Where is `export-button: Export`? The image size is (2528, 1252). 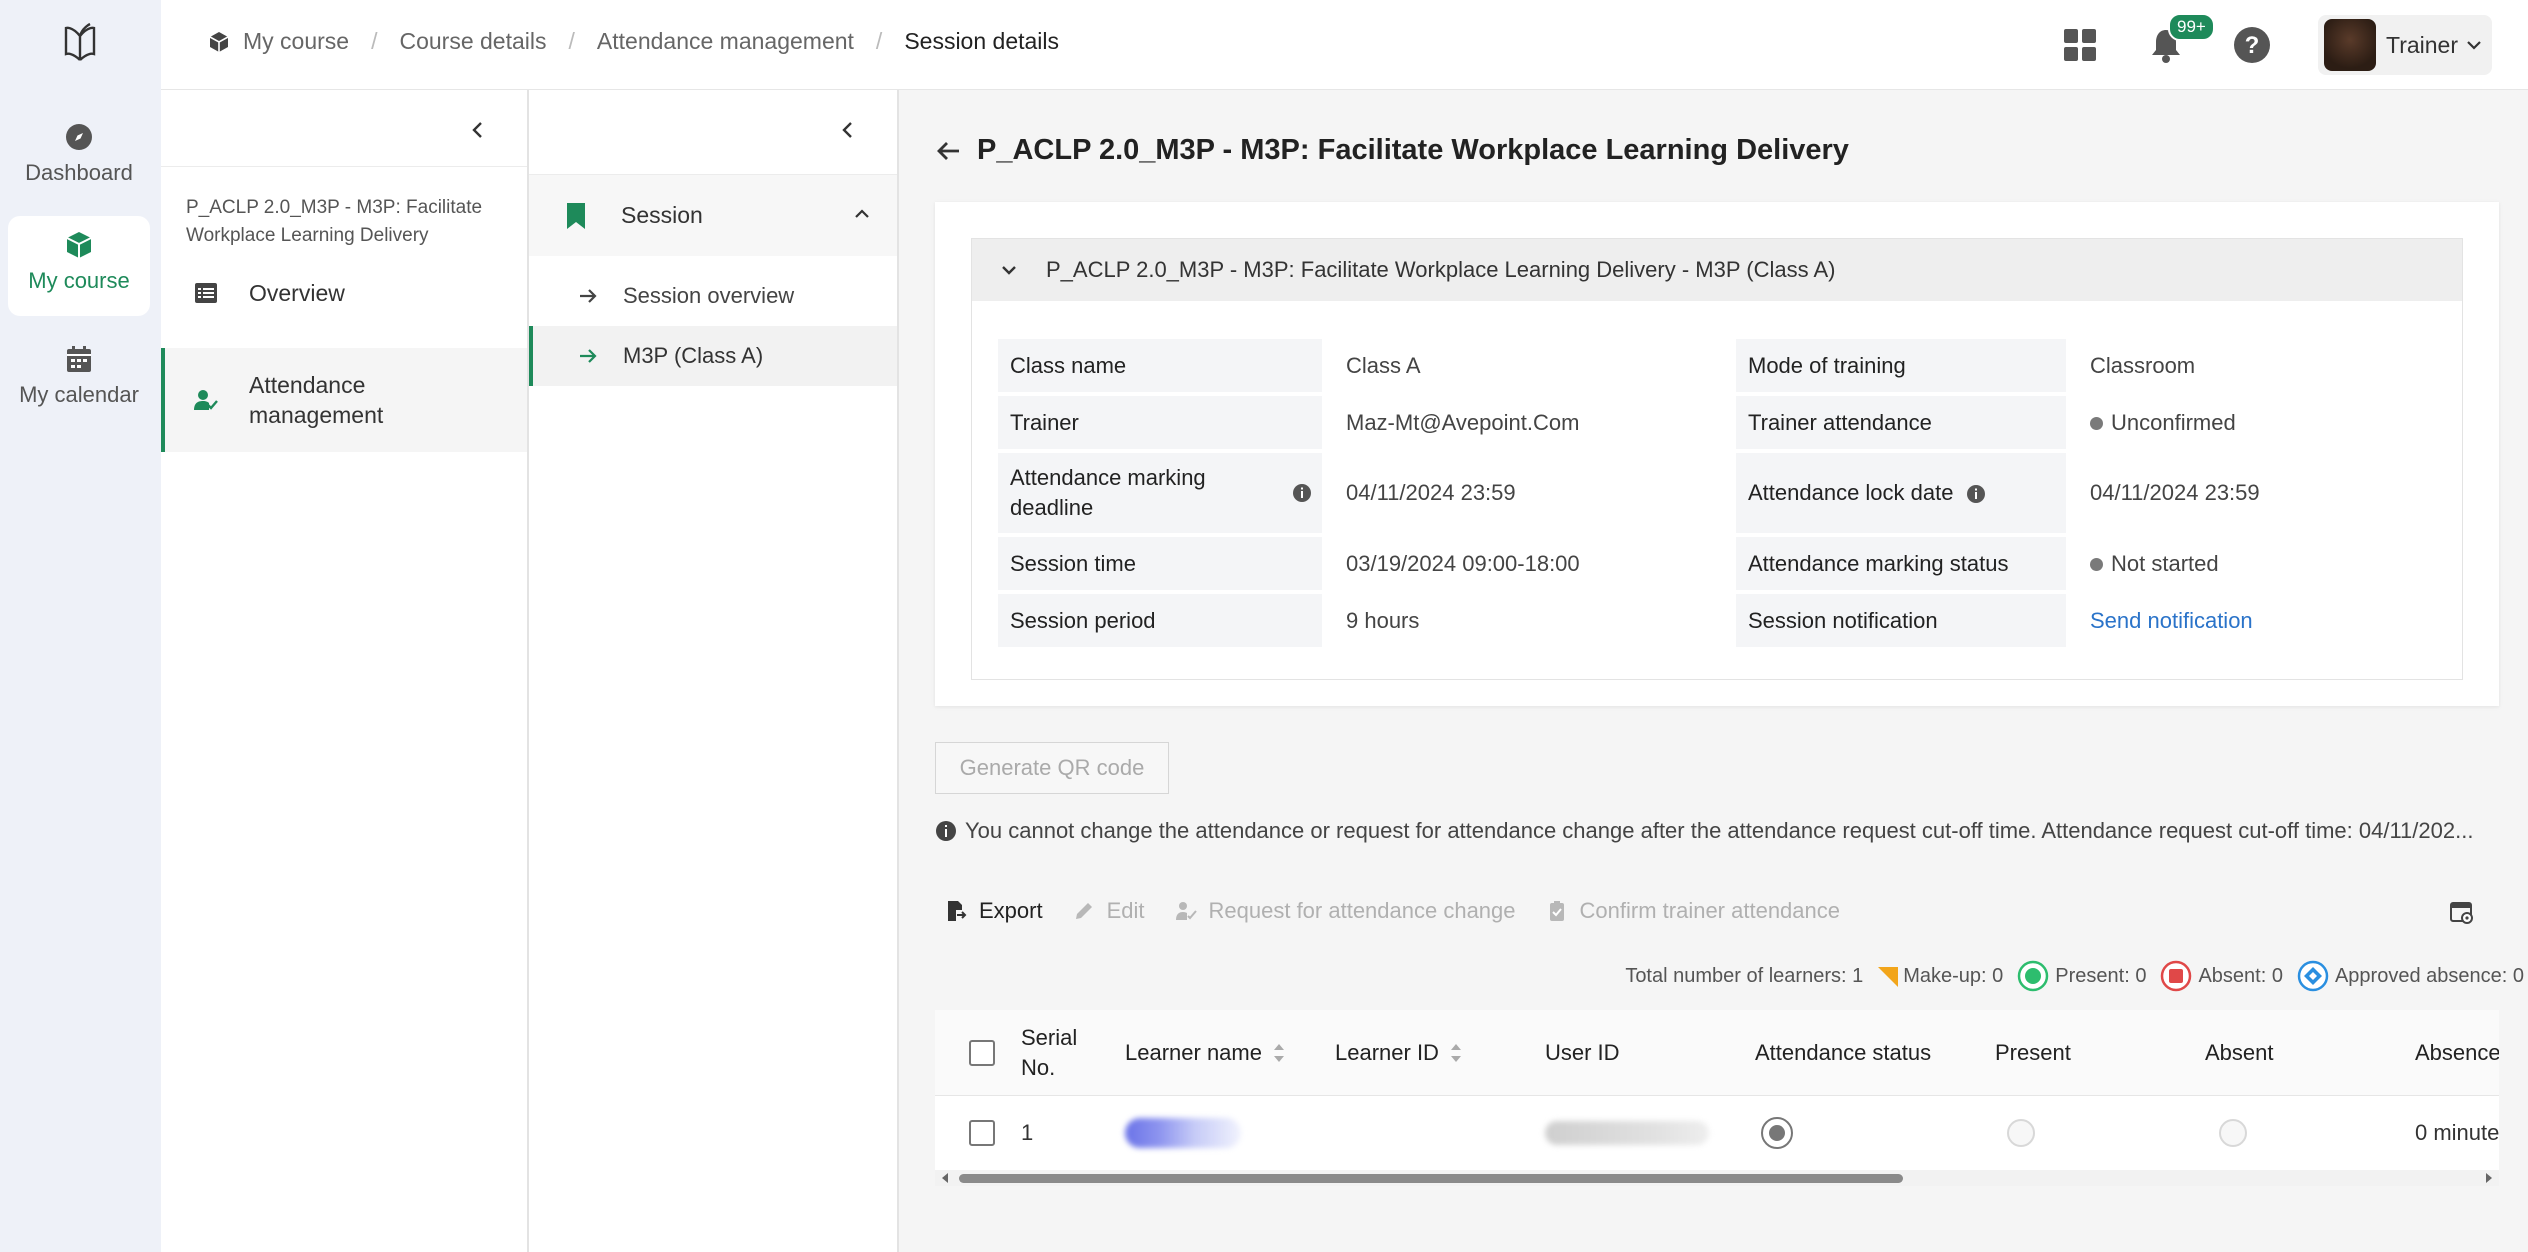 export-button: Export is located at coordinates (994, 911).